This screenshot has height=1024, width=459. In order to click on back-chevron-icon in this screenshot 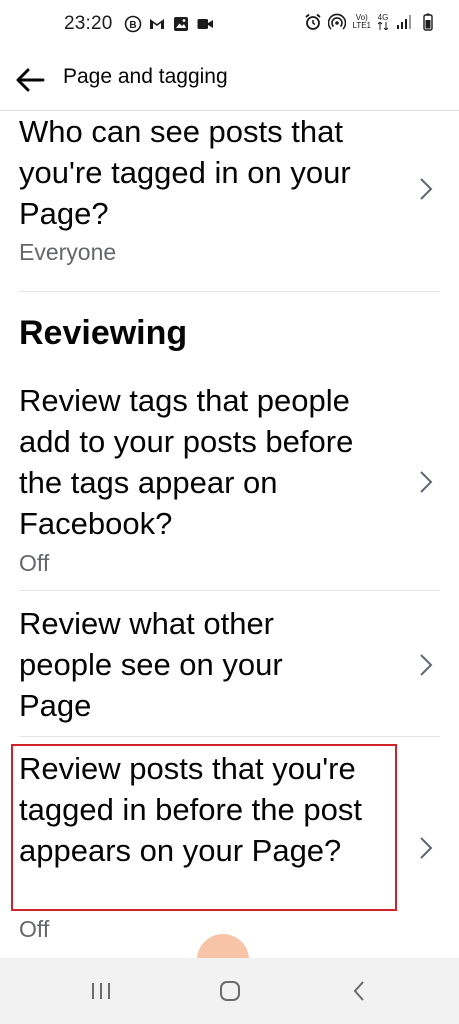, I will do `click(358, 991)`.